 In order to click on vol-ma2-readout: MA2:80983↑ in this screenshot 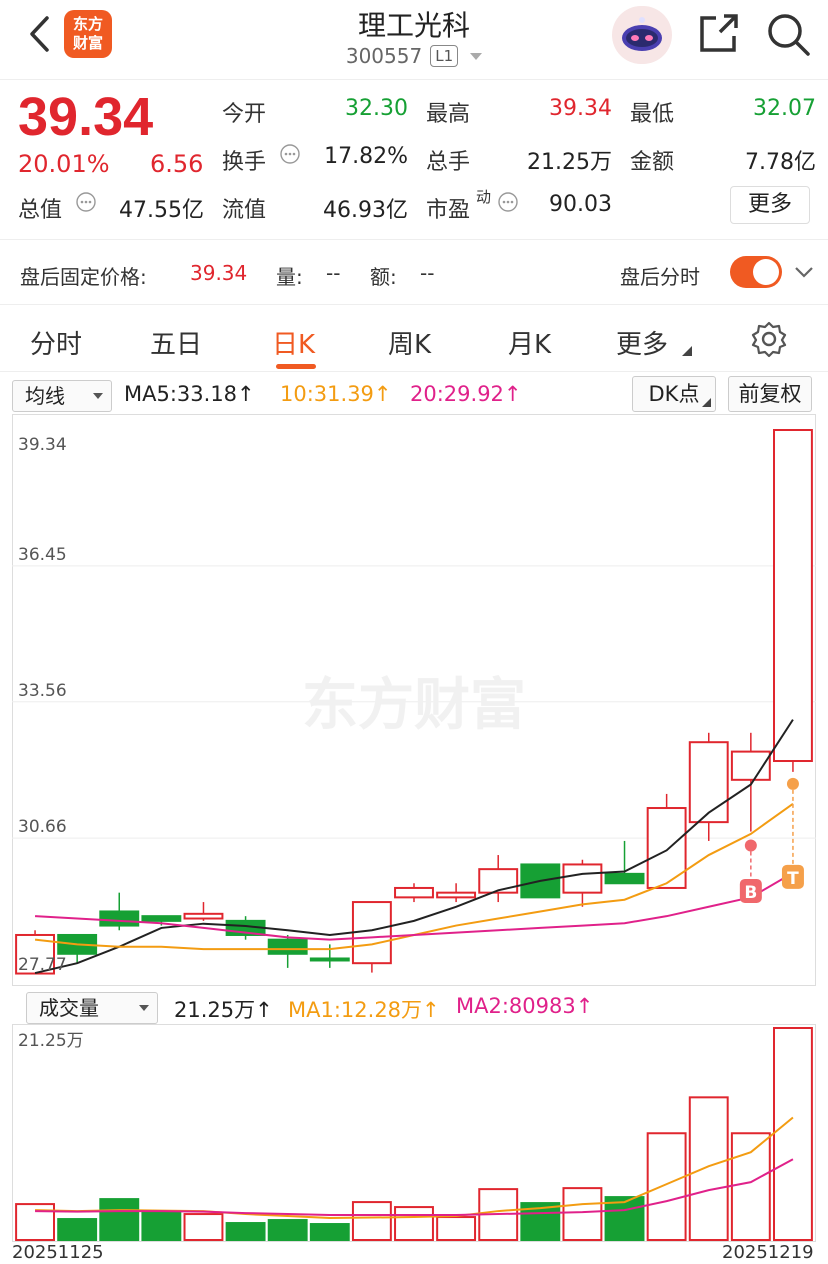, I will do `click(525, 1006)`.